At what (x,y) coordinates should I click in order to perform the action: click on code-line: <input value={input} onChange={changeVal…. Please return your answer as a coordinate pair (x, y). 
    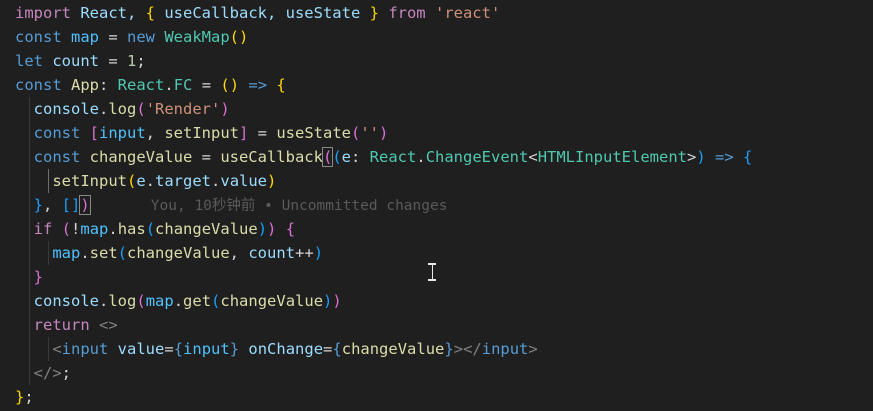
    Looking at the image, I should click on (444, 349).